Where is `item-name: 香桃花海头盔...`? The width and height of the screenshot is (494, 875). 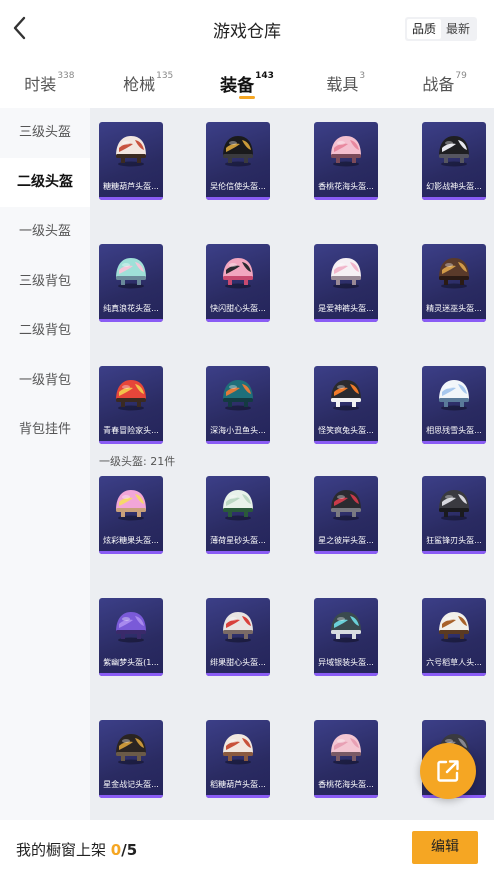
item-name: 香桃花海头盔... is located at coordinates (346, 784).